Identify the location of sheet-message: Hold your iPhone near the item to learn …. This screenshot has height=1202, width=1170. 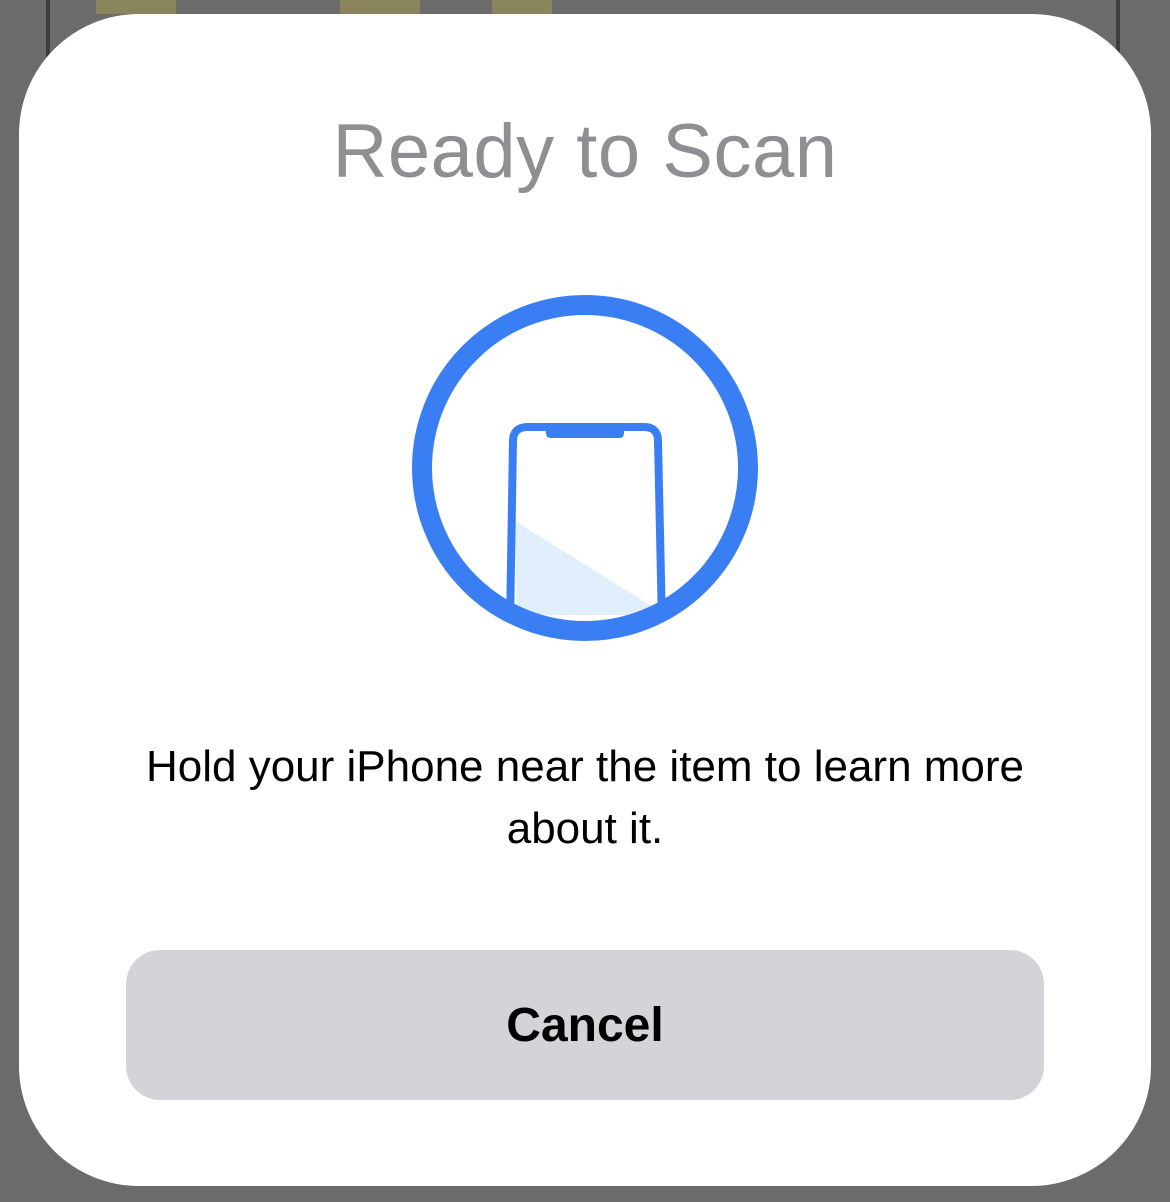
(585, 797).